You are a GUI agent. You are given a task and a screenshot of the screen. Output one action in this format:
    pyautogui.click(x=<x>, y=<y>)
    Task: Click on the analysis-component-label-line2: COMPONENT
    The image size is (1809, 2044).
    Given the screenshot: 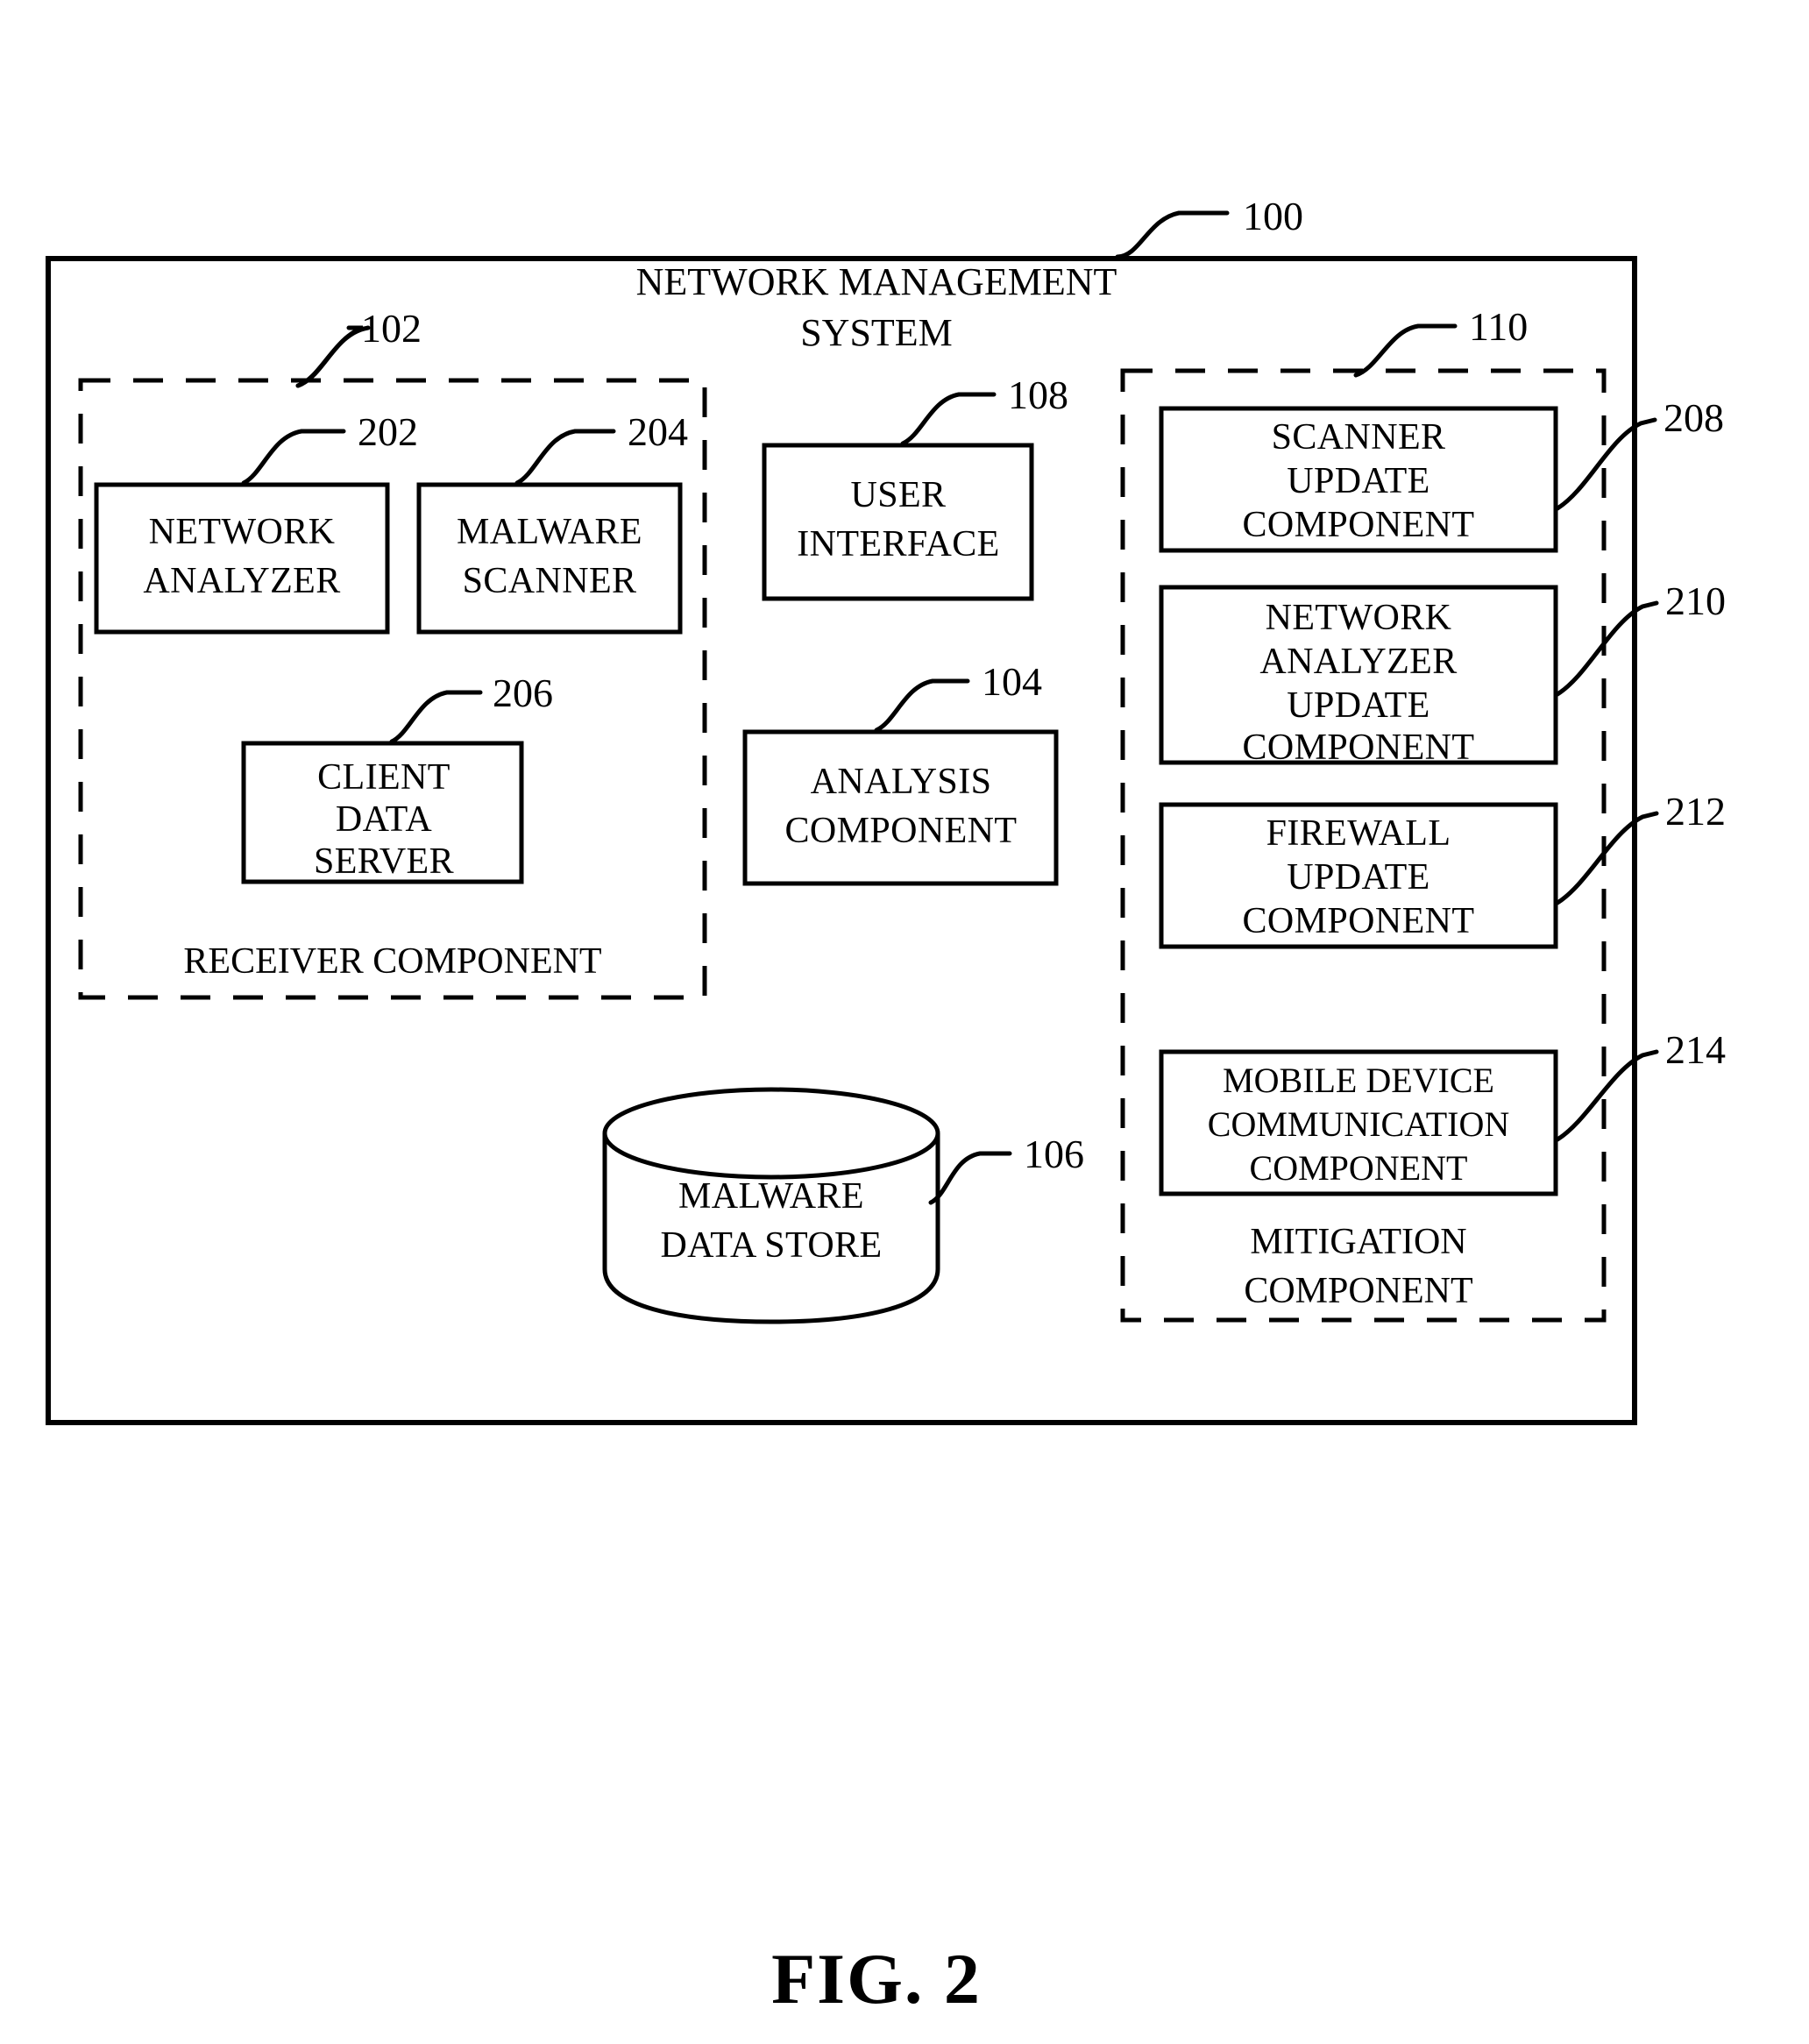 What is the action you would take?
    pyautogui.click(x=901, y=831)
    